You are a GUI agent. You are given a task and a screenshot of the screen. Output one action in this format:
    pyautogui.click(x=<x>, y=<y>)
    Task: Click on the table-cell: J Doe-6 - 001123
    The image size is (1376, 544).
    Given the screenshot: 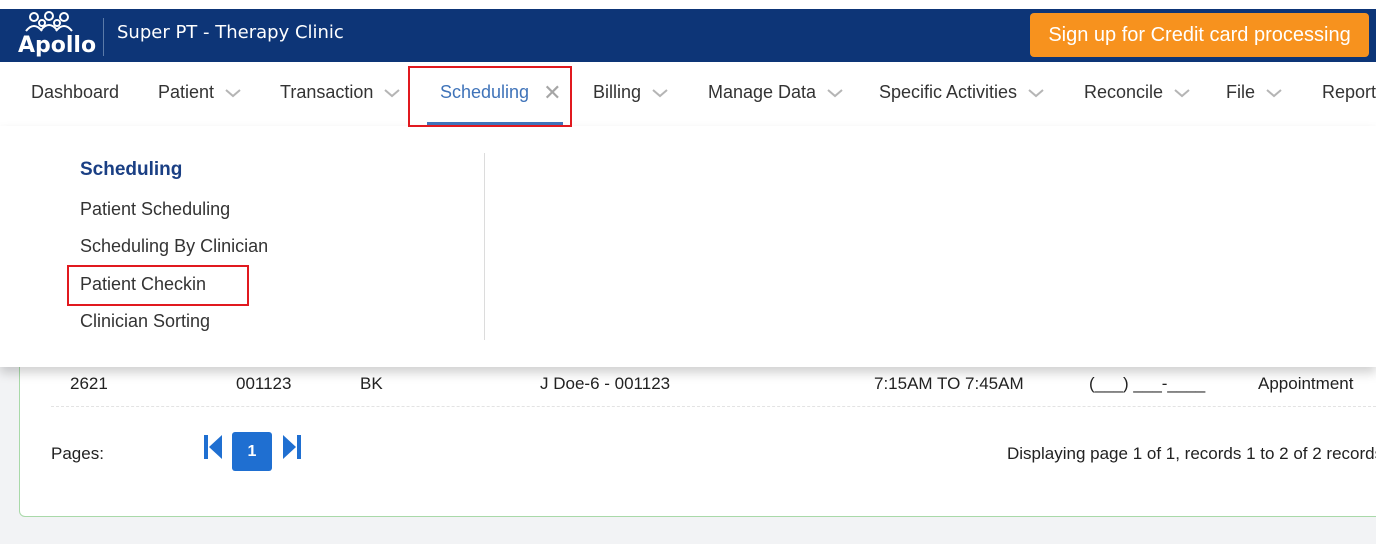 What is the action you would take?
    pyautogui.click(x=605, y=383)
    